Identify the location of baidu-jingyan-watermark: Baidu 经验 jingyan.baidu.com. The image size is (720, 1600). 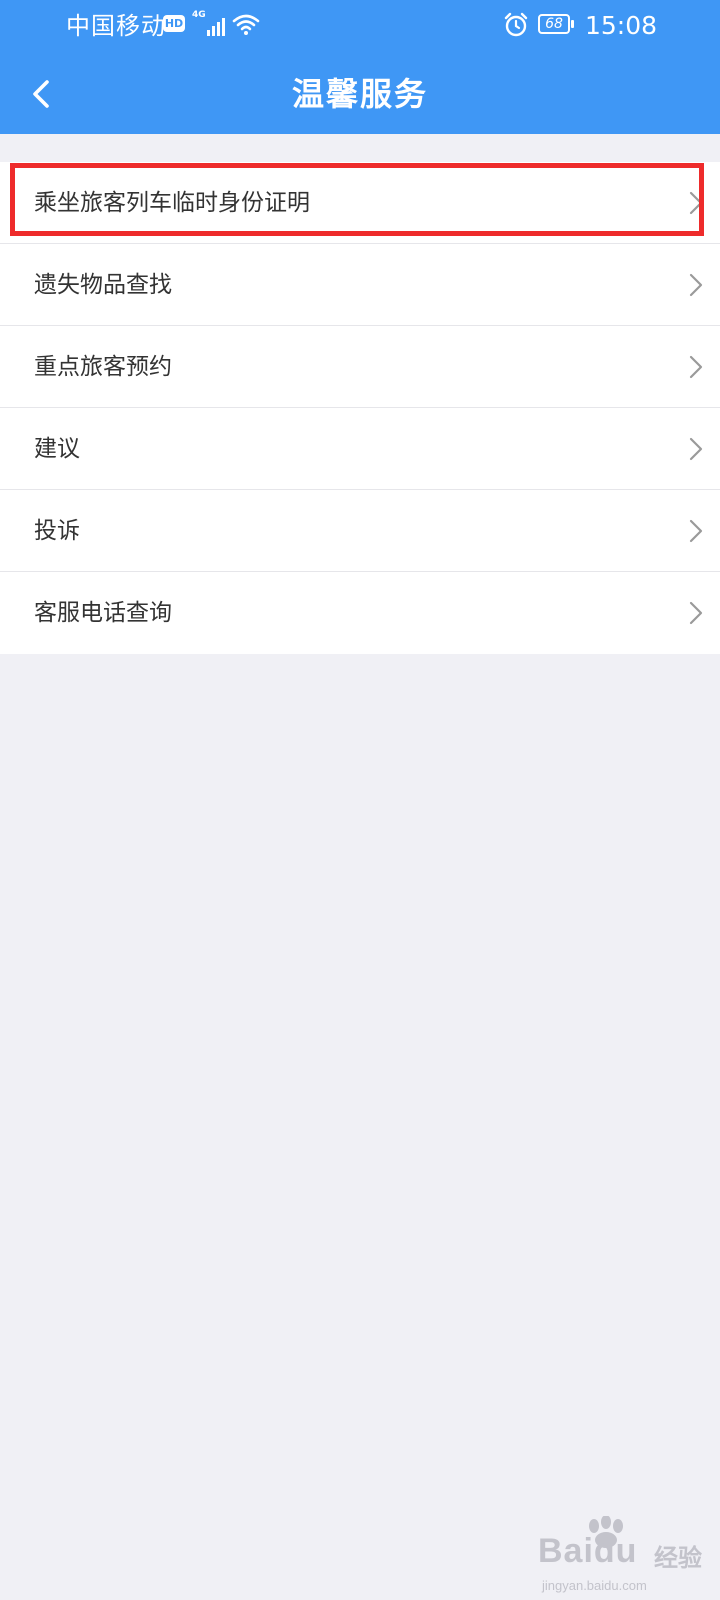
(623, 1556).